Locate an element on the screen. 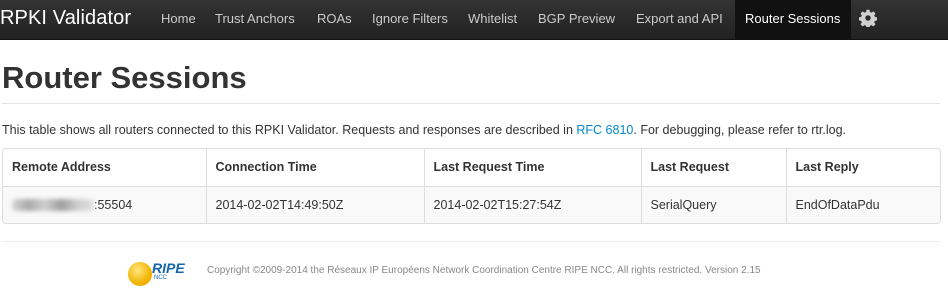 The width and height of the screenshot is (948, 298). ripe-logo-text: RIPE is located at coordinates (168, 268).